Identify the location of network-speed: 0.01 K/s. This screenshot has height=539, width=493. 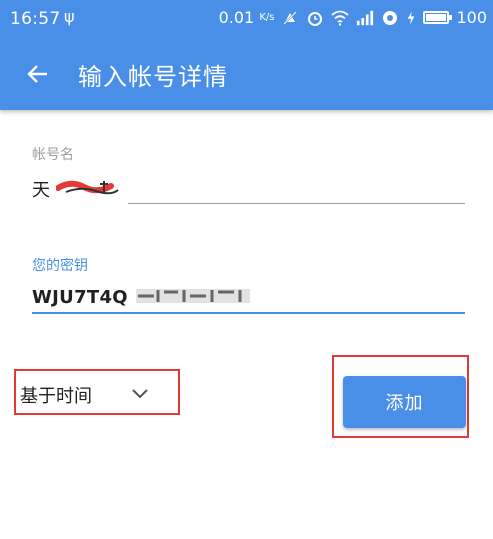
(247, 17).